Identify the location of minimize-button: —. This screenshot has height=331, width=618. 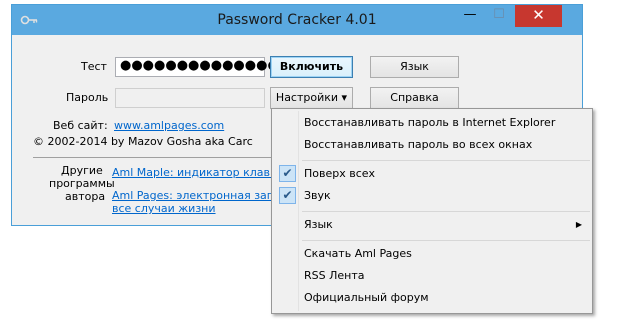
(470, 16).